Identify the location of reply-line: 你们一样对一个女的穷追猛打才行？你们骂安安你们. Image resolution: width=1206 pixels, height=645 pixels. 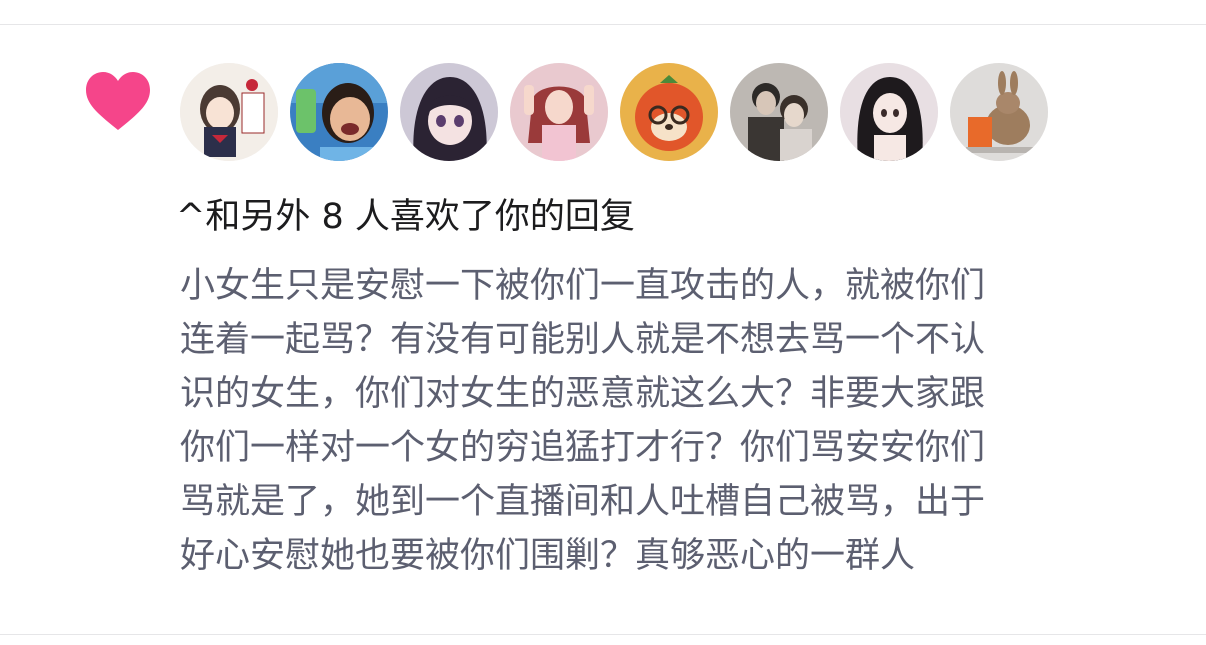
(583, 448).